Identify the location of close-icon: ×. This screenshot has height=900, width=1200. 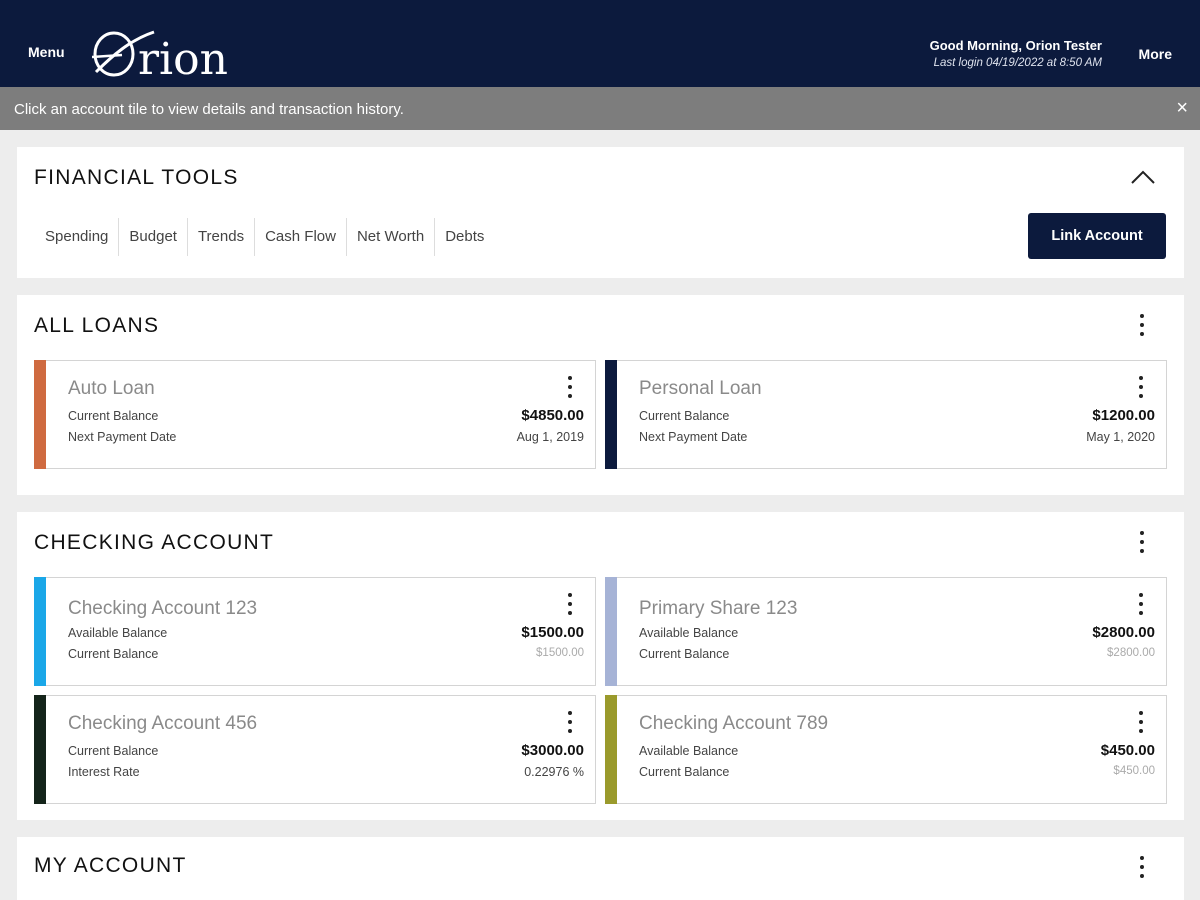
(1182, 108).